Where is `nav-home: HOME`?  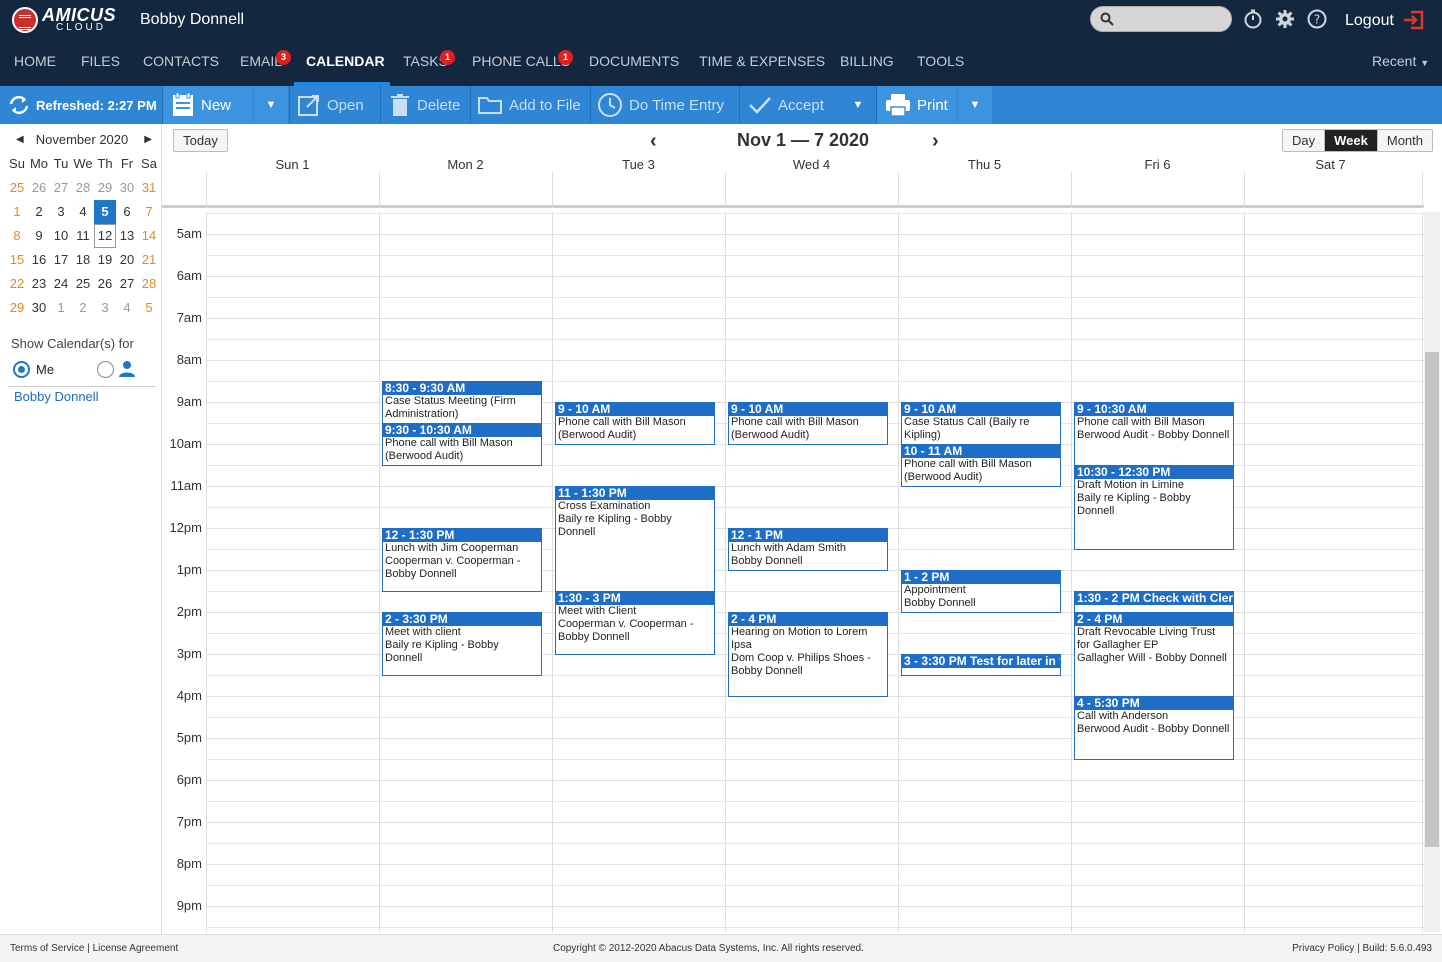 nav-home: HOME is located at coordinates (35, 63).